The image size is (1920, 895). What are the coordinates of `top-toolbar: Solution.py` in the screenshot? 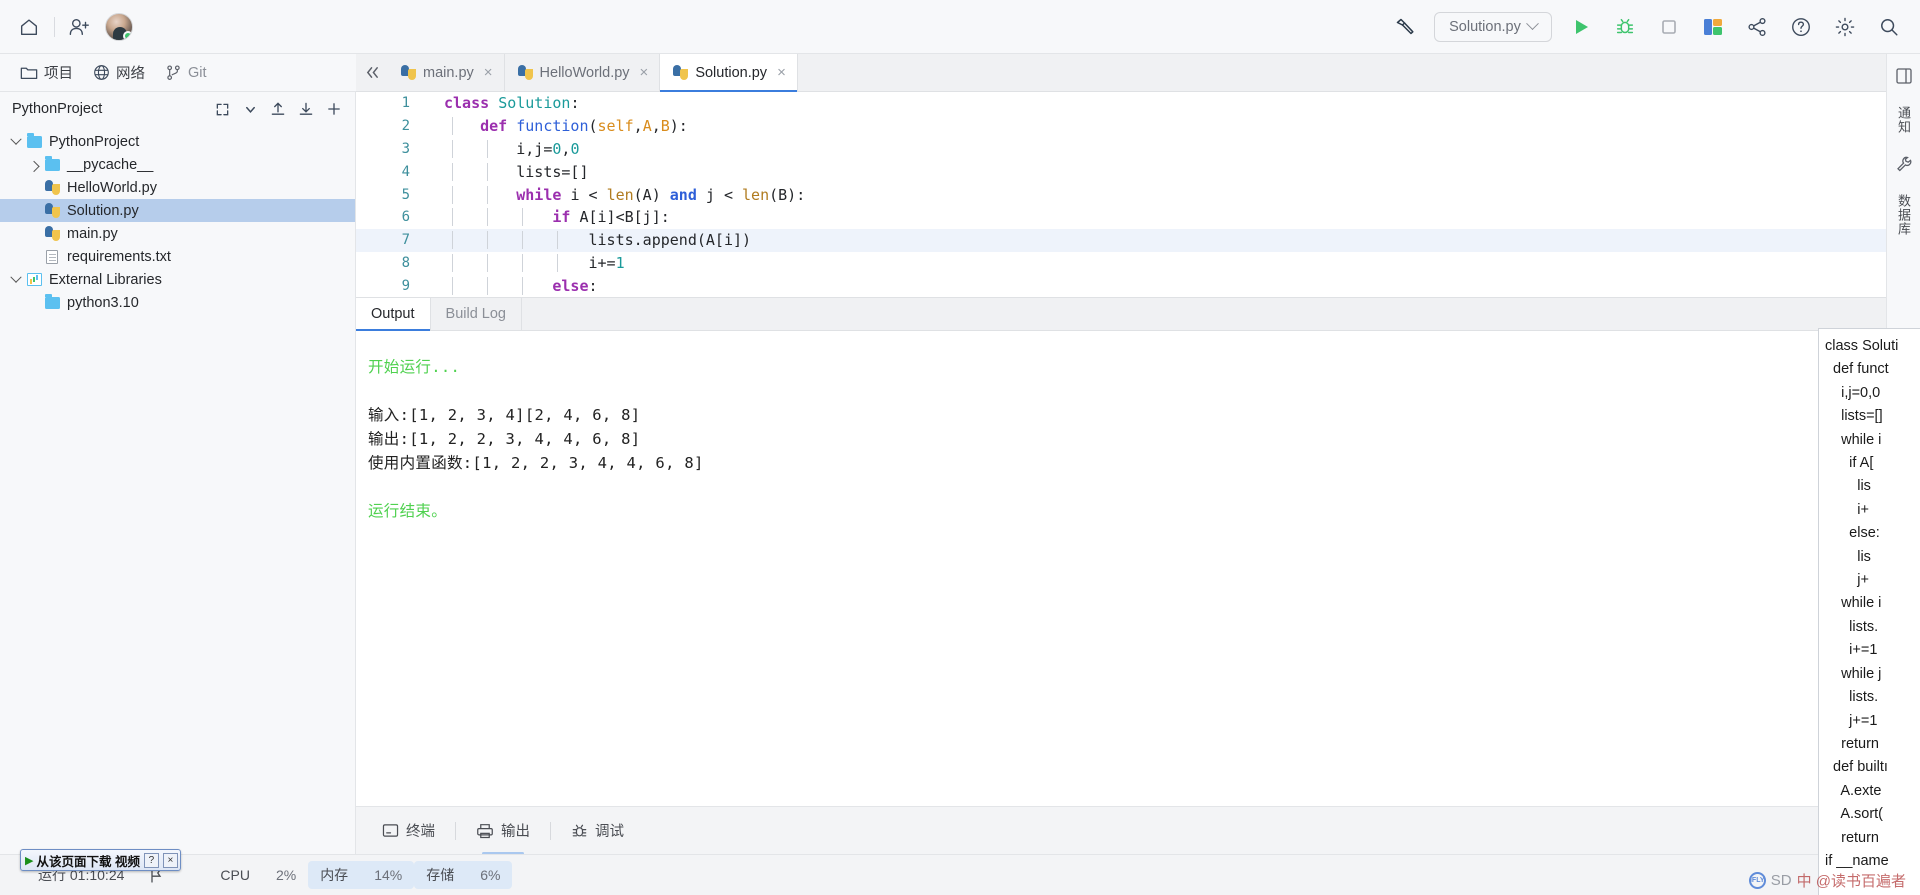 It's located at (960, 27).